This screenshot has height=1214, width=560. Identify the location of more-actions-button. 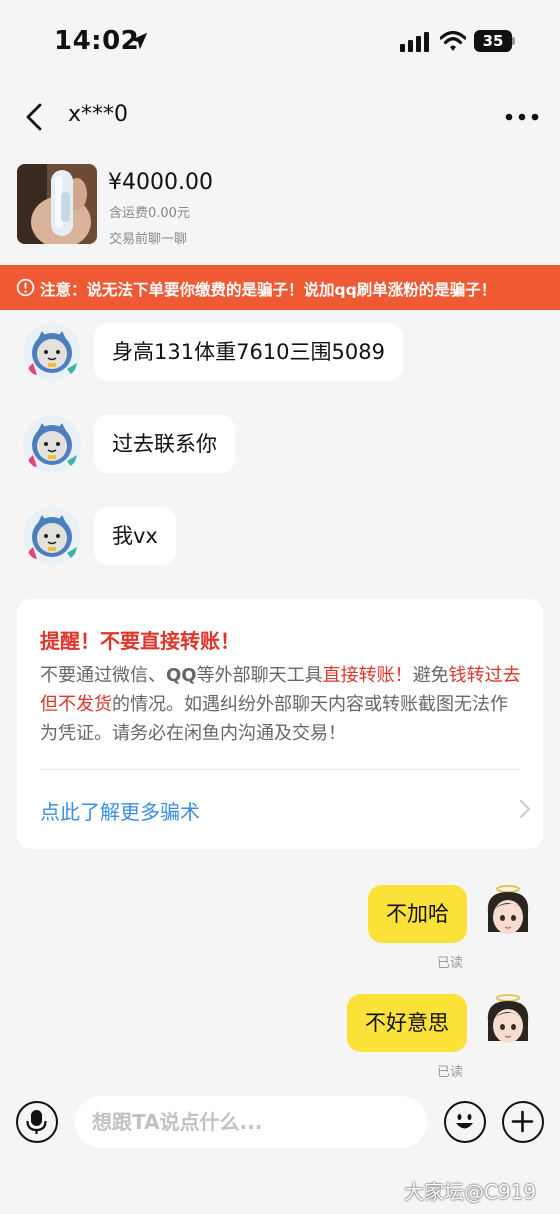
(523, 1122).